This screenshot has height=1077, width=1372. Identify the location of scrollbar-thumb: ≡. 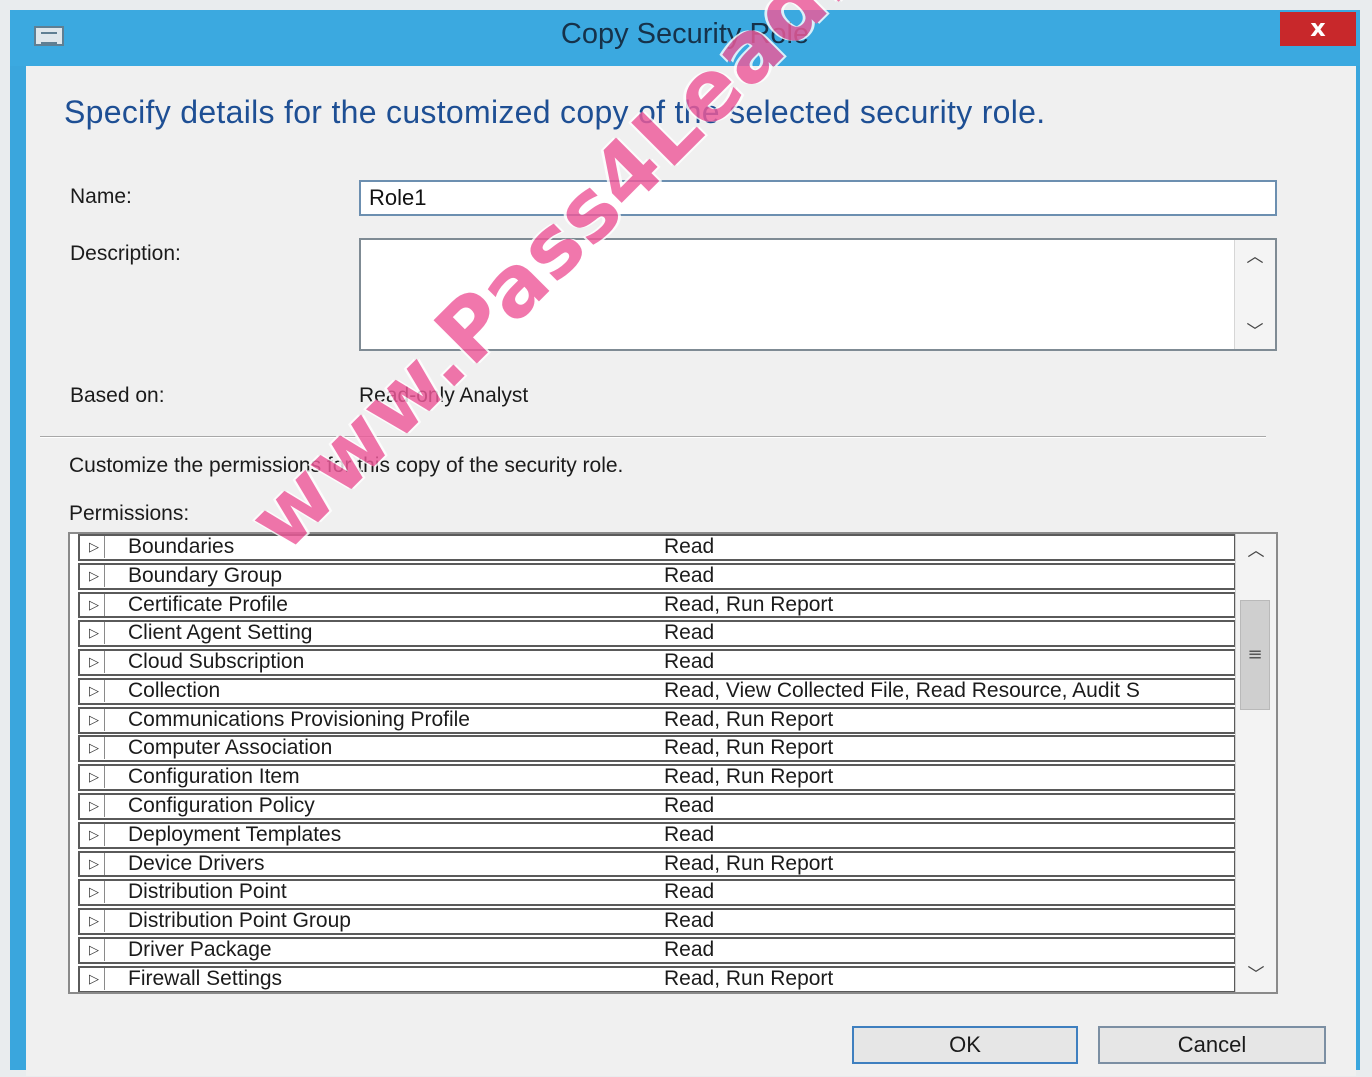
(1255, 655).